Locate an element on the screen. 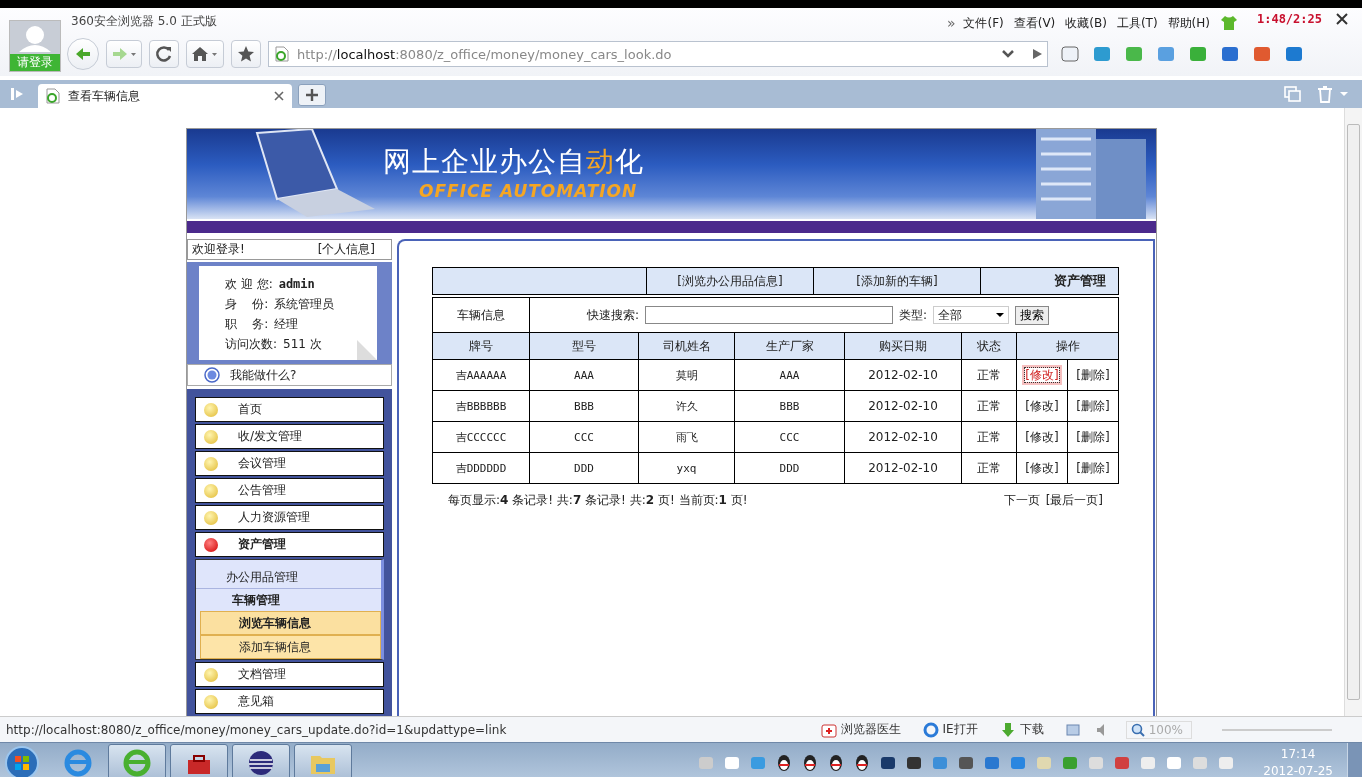 This screenshot has width=1362, height=777. home-icon is located at coordinates (205, 54).